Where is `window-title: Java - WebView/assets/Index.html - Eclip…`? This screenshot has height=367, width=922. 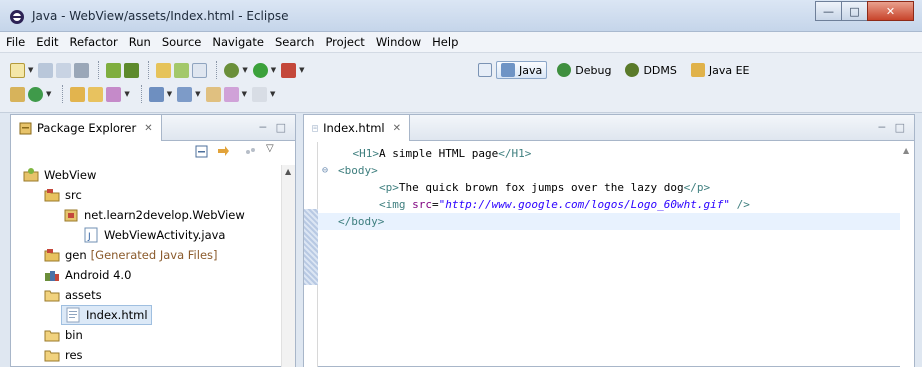
window-title: Java - WebView/assets/Index.html - Eclip… is located at coordinates (160, 16).